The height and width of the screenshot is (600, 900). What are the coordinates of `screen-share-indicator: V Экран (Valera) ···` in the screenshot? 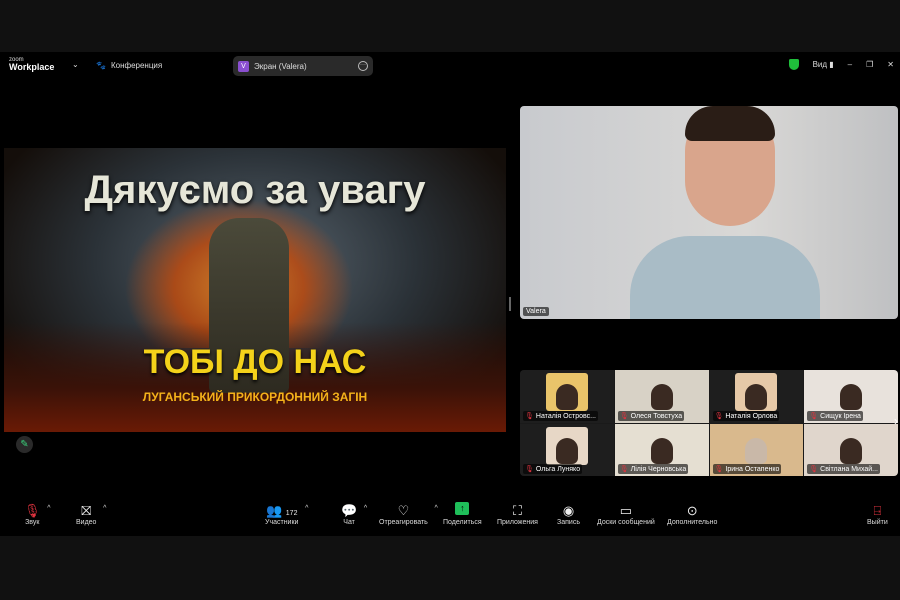 It's located at (303, 66).